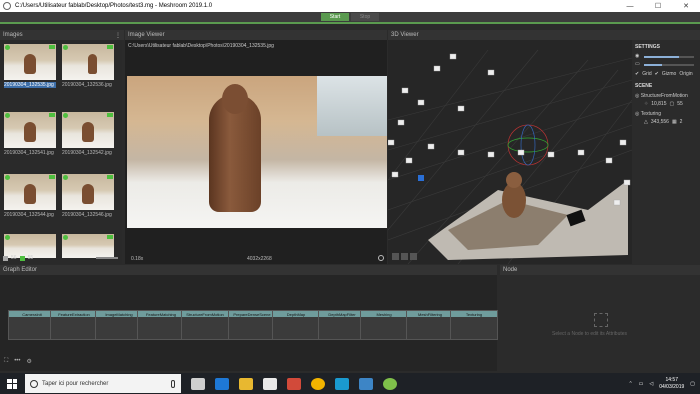  What do you see at coordinates (252, 314) in the screenshot?
I see `graph-node-title: PrepareDenseScene` at bounding box center [252, 314].